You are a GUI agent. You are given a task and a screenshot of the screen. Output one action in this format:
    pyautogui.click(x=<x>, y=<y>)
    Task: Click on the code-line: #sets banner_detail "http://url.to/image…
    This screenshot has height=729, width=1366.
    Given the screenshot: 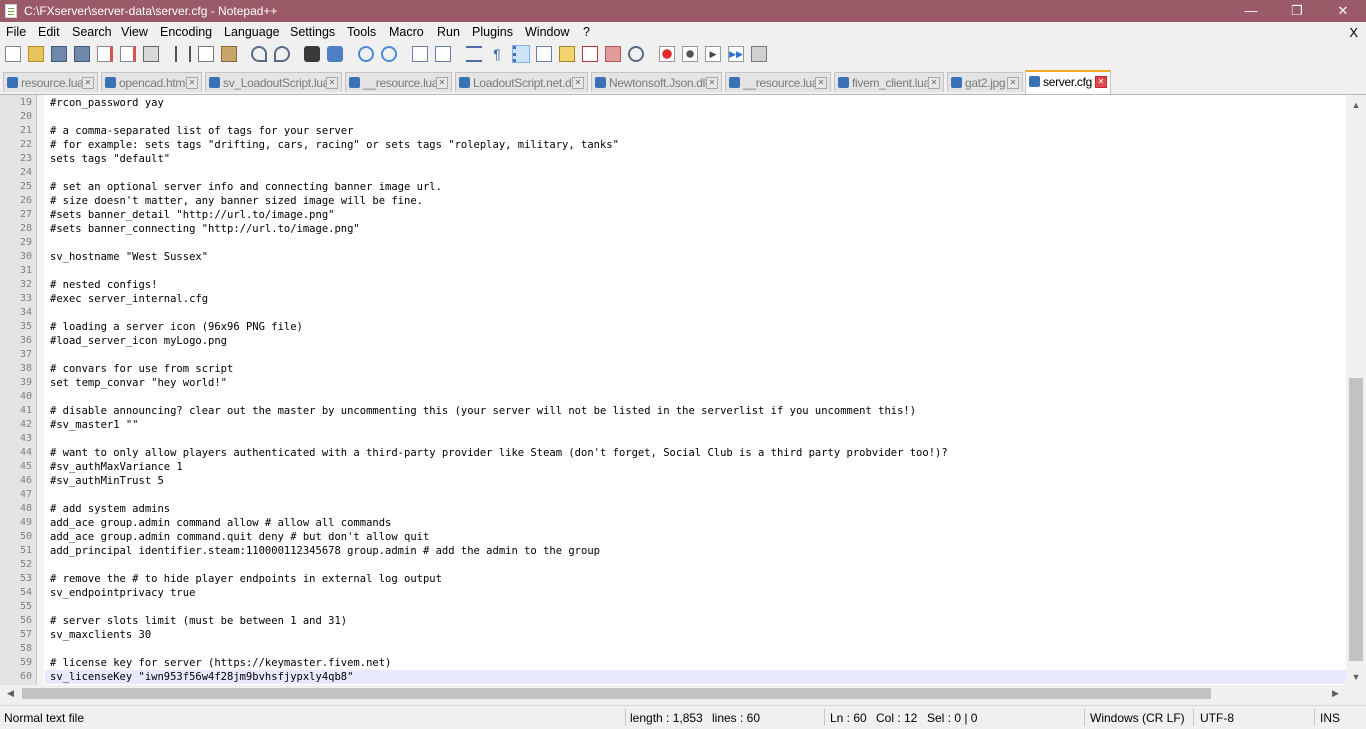 What is the action you would take?
    pyautogui.click(x=192, y=215)
    